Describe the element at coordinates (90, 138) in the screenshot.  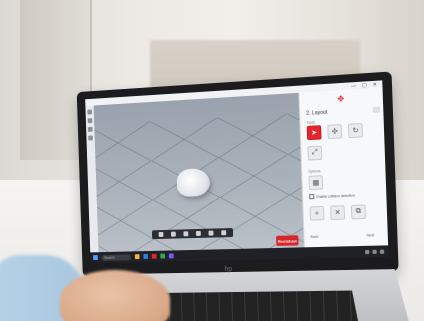
I see `settings-icon` at that location.